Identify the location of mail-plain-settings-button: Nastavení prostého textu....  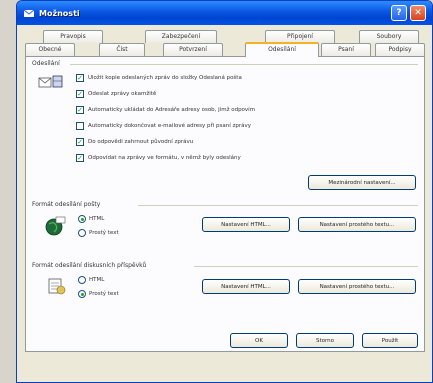
(357, 224).